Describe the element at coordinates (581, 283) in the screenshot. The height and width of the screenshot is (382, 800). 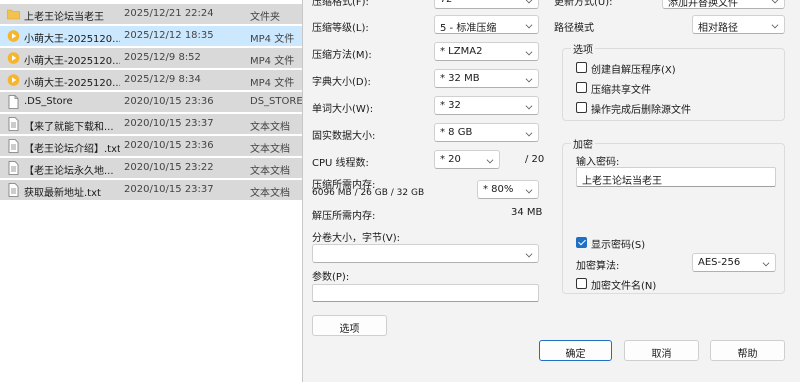
I see `encrypt-names-checkbox` at that location.